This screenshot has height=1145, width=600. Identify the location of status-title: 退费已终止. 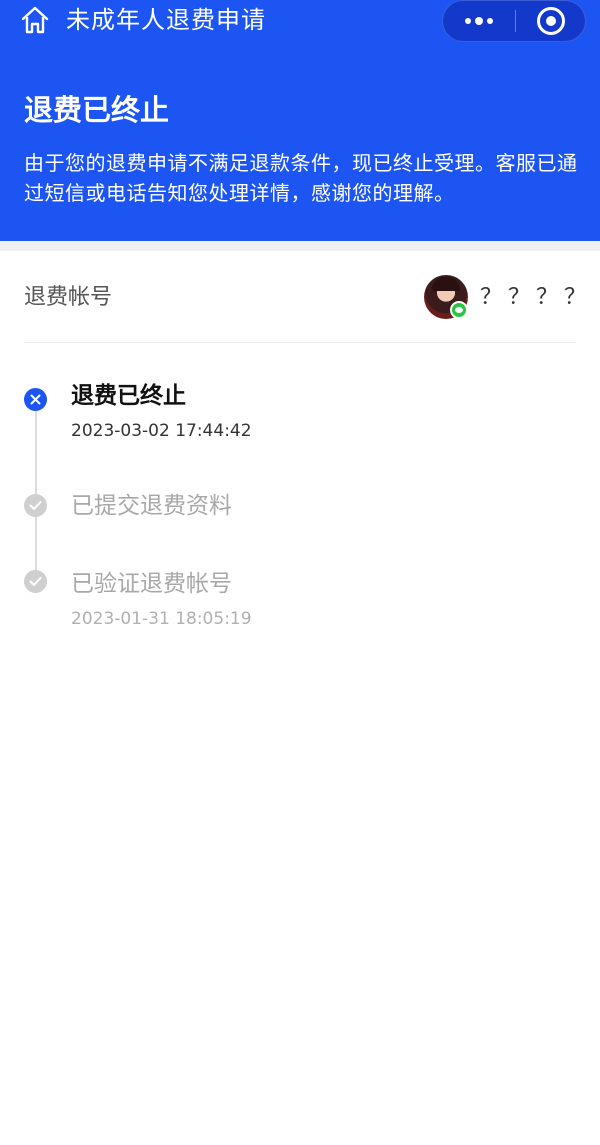
(97, 110).